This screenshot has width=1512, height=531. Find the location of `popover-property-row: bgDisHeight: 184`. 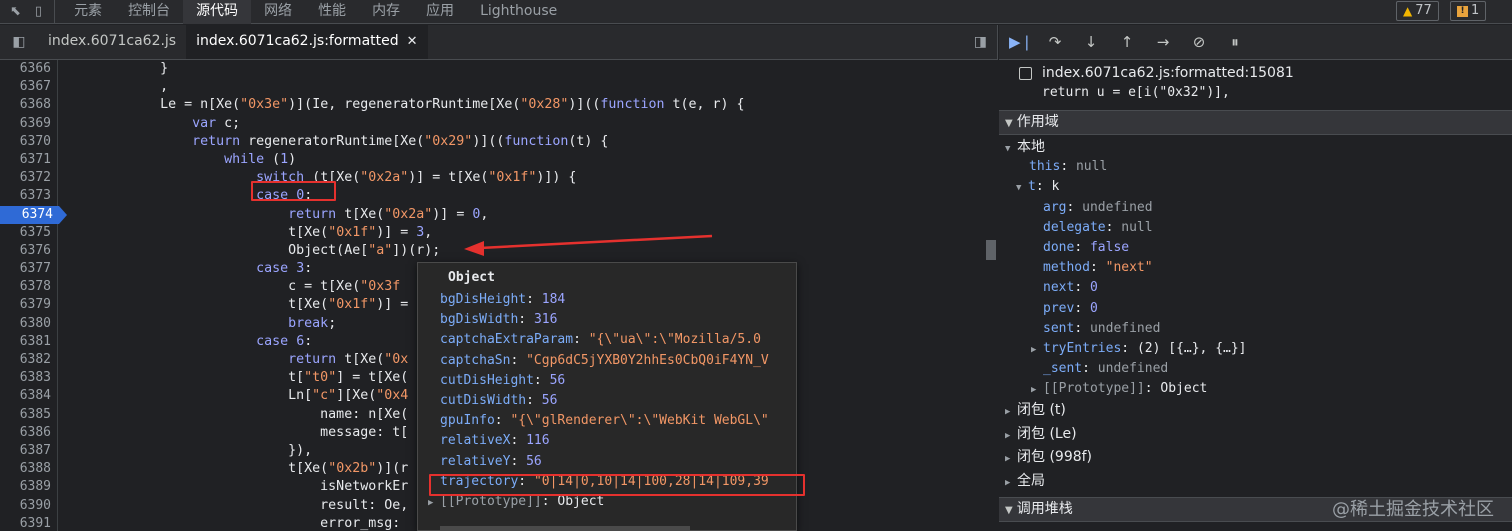

popover-property-row: bgDisHeight: 184 is located at coordinates (607, 300).